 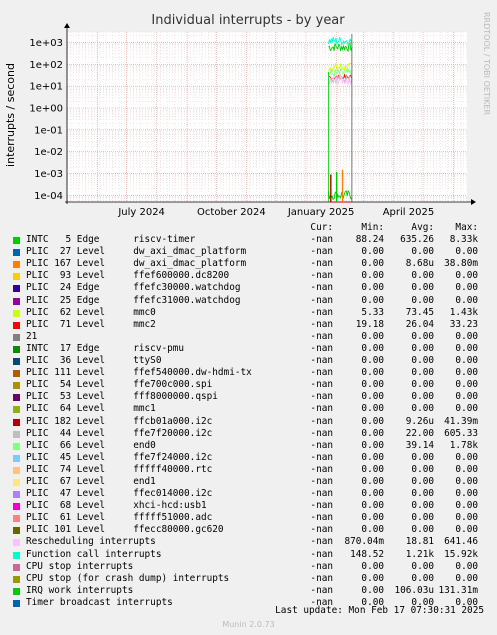 I want to click on x-tick-label: July 2024, so click(x=141, y=212).